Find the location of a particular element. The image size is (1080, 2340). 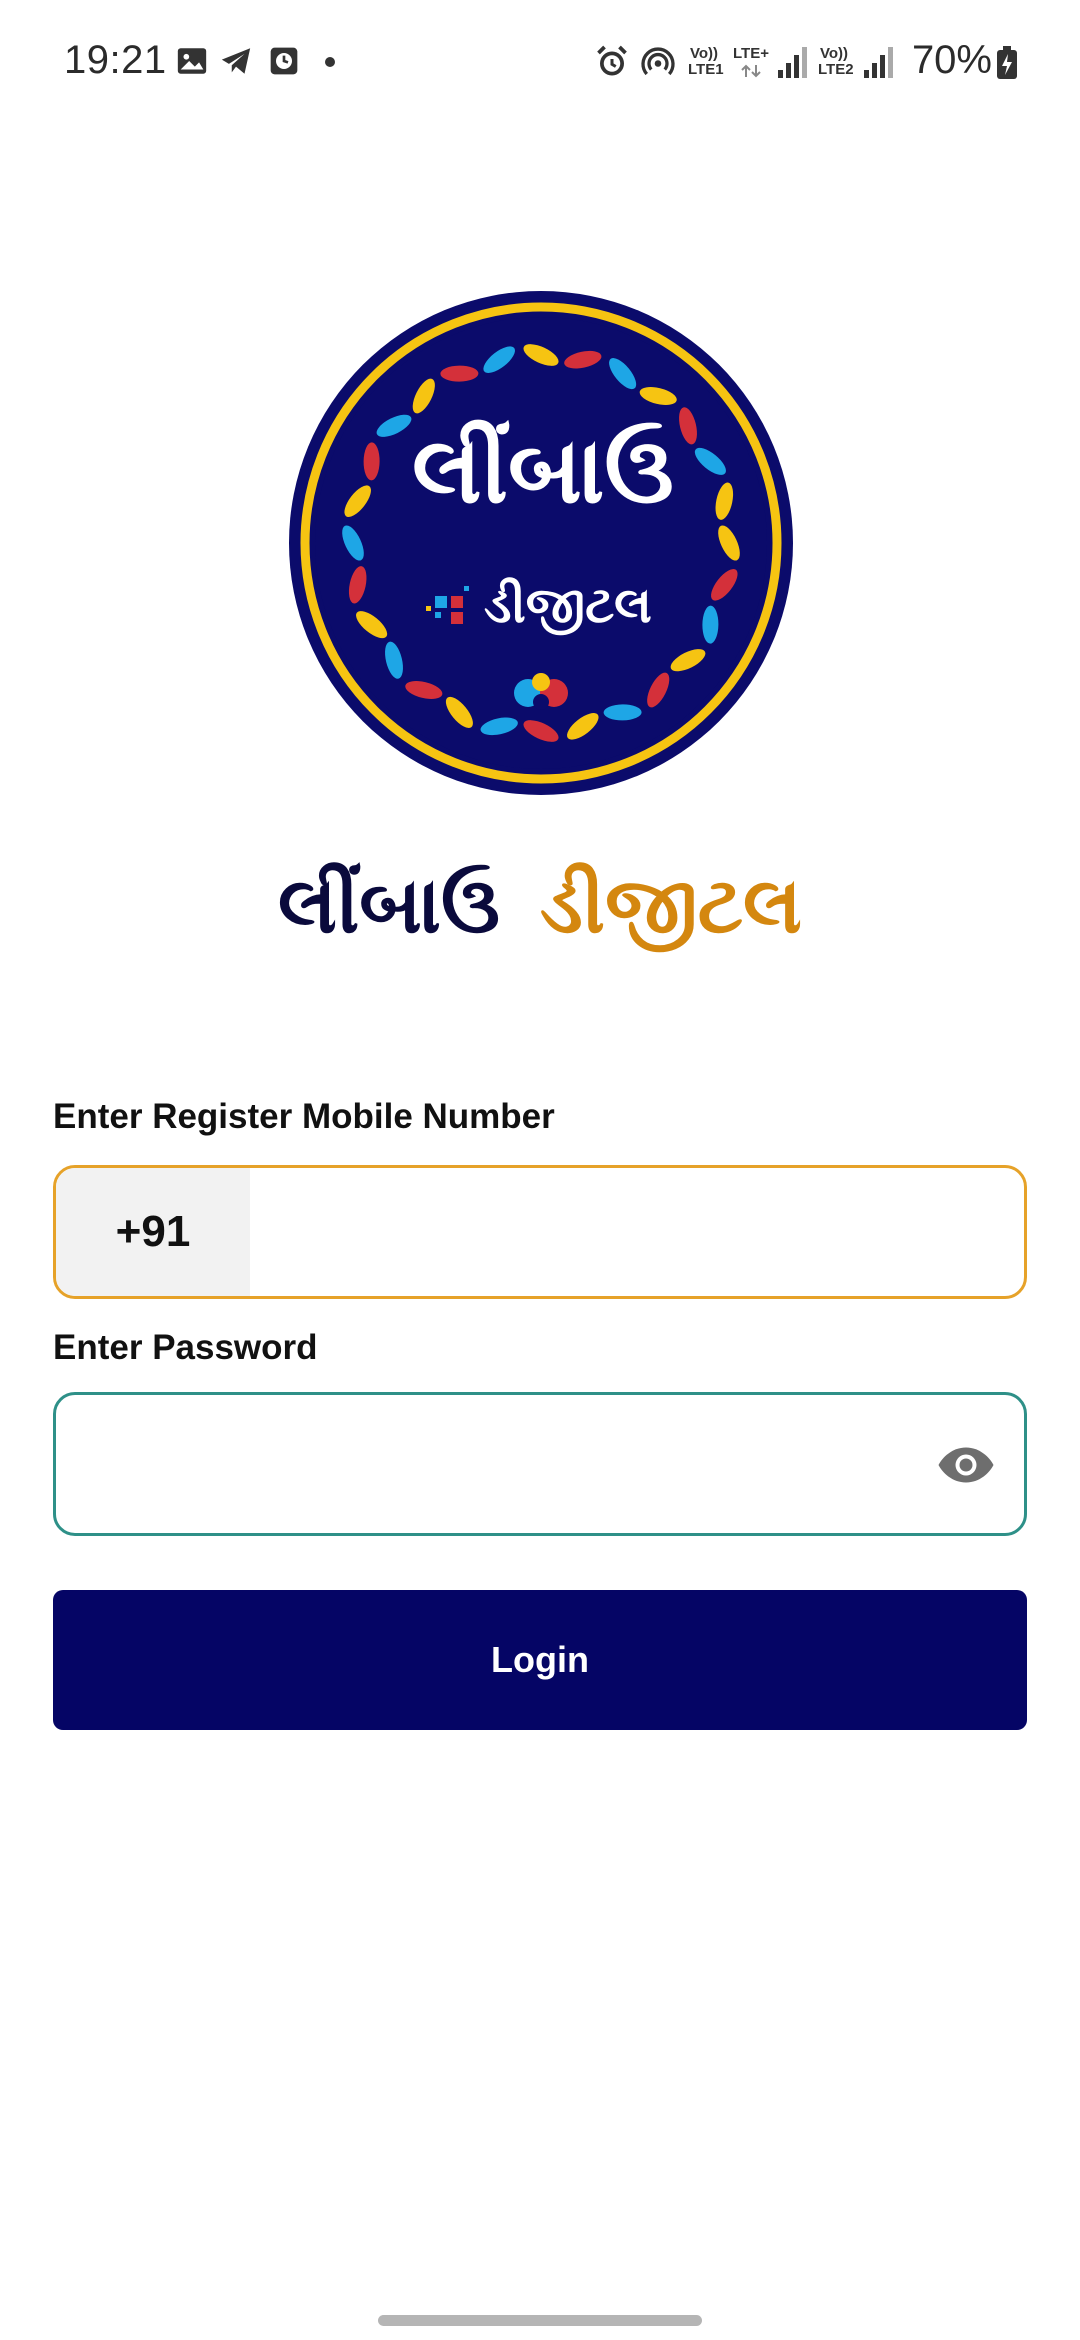

data-arrows-icon is located at coordinates (751, 71).